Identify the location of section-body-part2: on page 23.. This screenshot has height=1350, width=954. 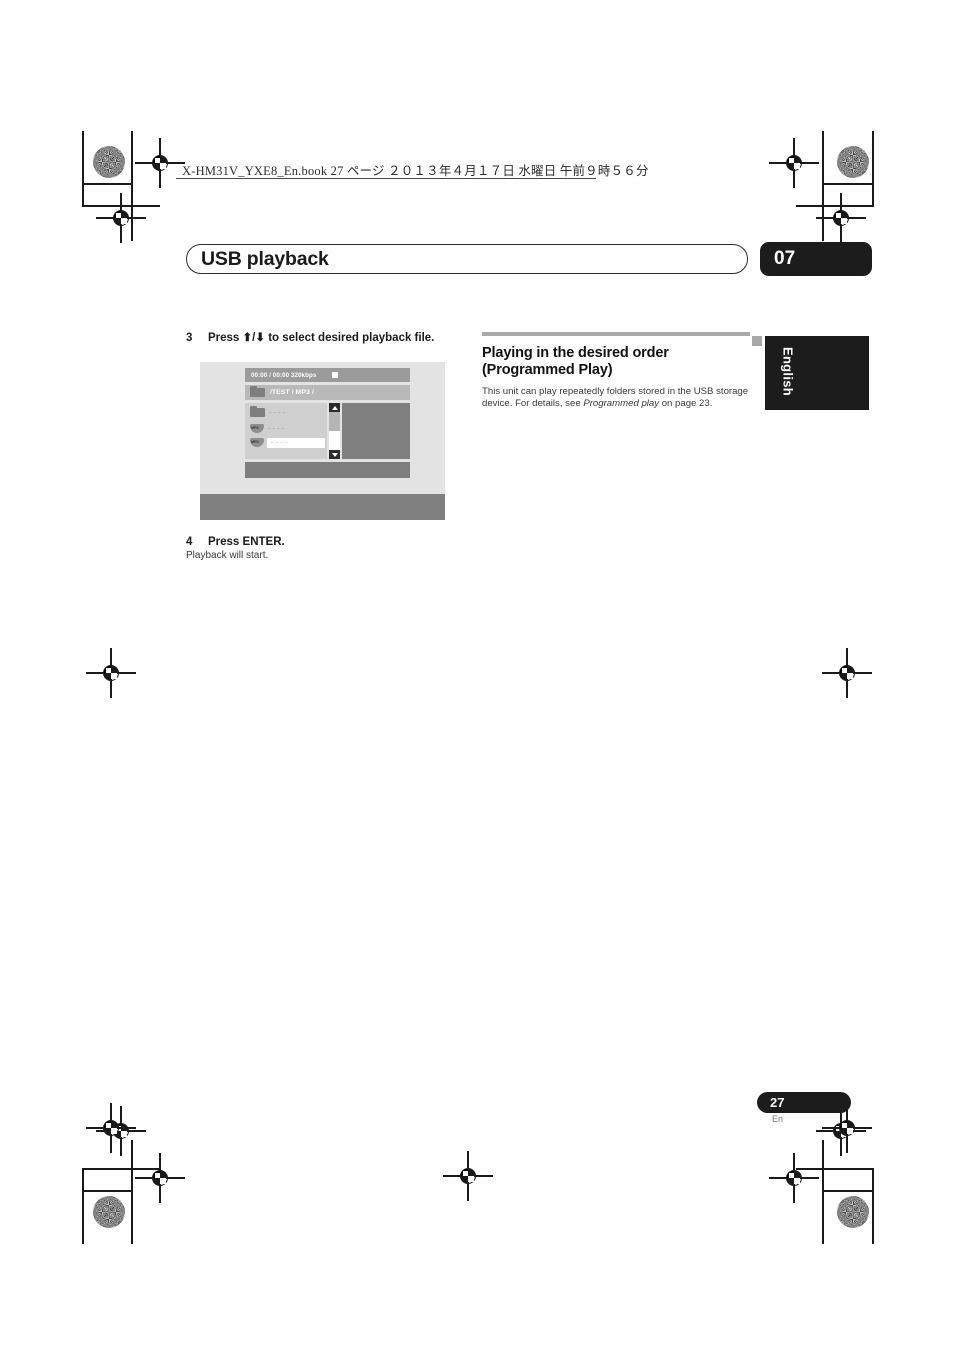
(686, 404).